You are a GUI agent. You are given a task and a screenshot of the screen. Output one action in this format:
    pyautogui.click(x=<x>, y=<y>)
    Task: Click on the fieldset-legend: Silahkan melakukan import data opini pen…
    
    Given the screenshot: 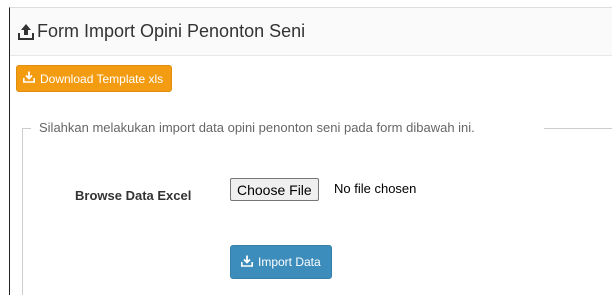 What is the action you would take?
    pyautogui.click(x=257, y=127)
    